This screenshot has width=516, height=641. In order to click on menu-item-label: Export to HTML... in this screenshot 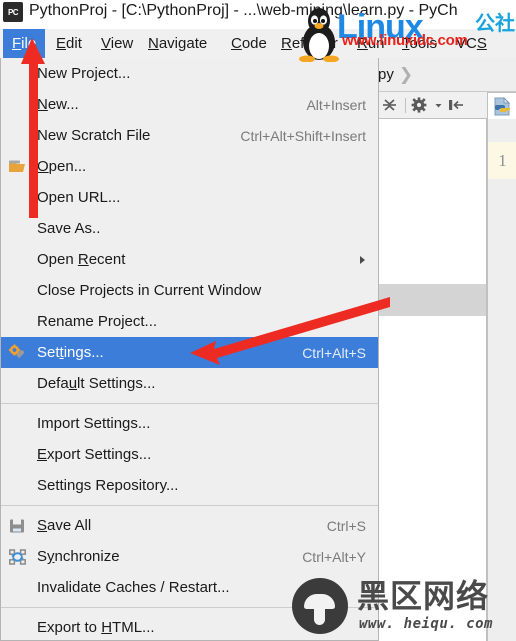, I will do `click(96, 627)`.